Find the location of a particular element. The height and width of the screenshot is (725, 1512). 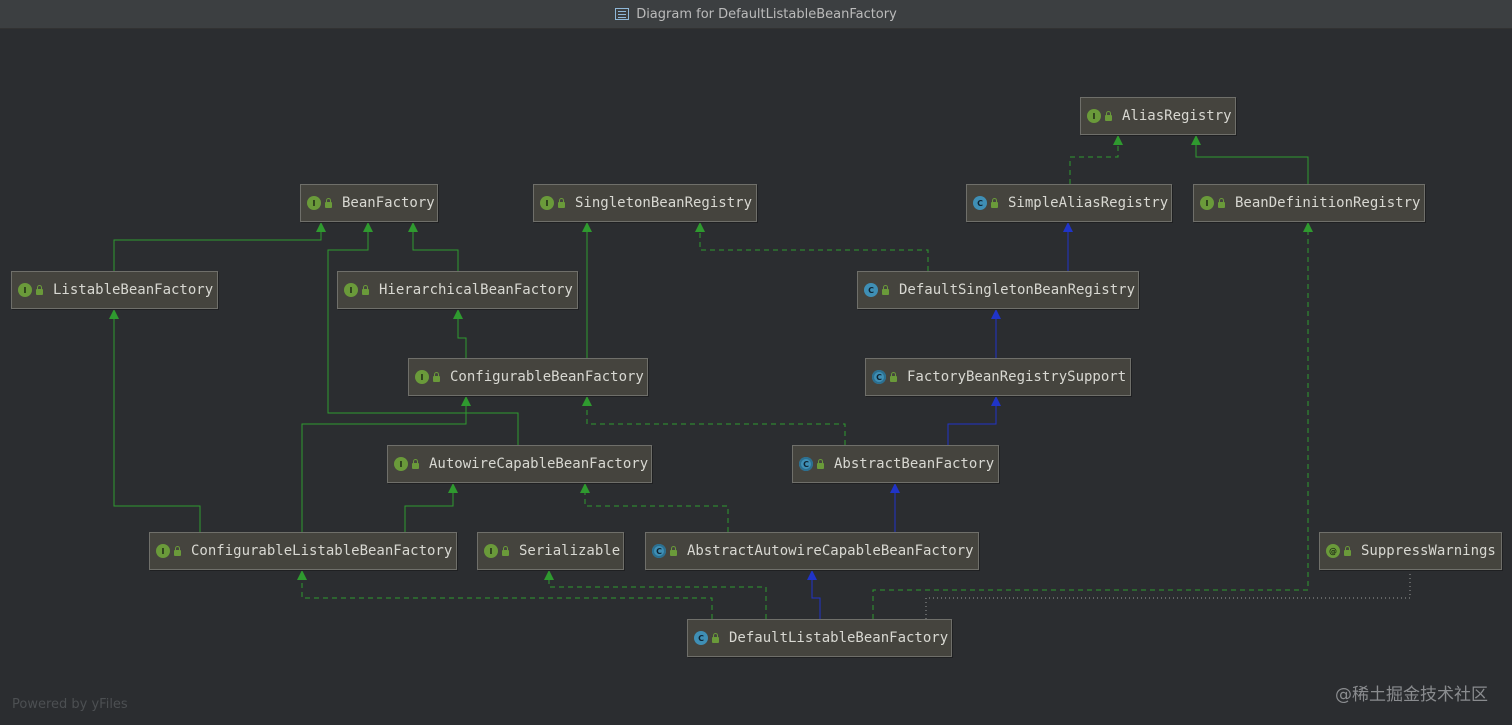

node-label: ConfigurableBeanFactory is located at coordinates (547, 377).